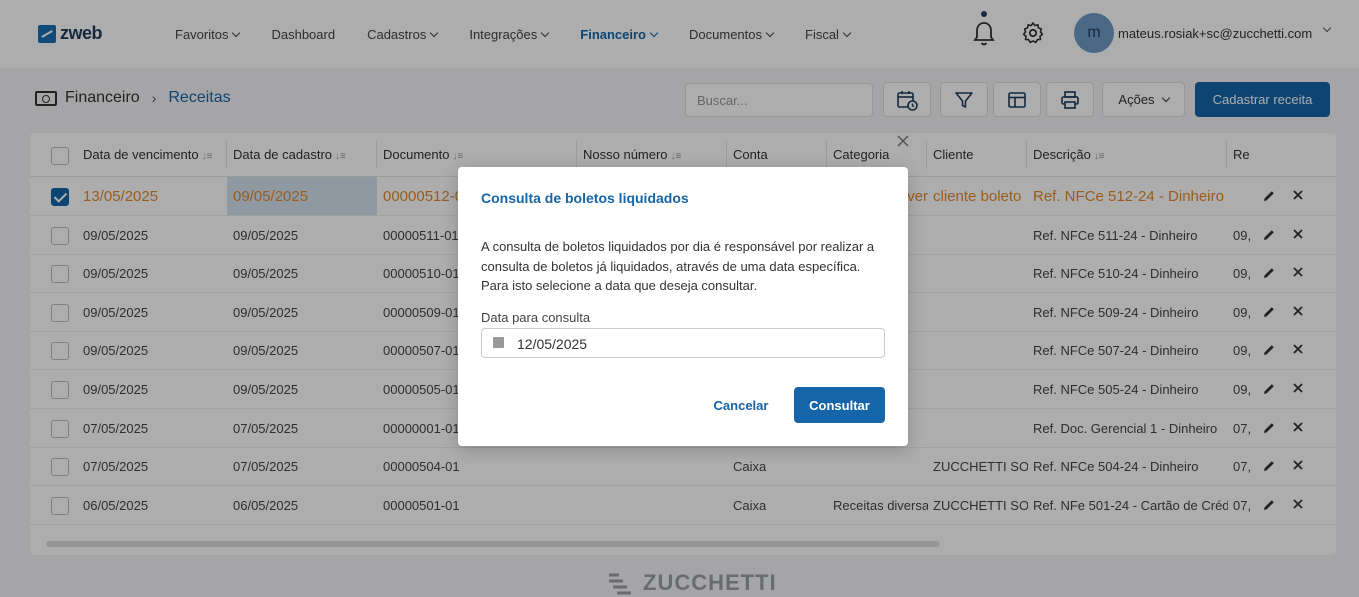  What do you see at coordinates (683, 343) in the screenshot?
I see `date-field: 12/05/2025` at bounding box center [683, 343].